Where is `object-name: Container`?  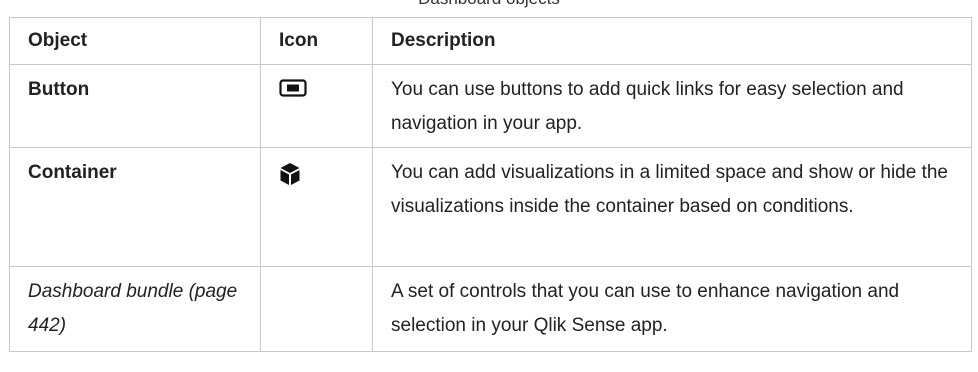 object-name: Container is located at coordinates (135, 207).